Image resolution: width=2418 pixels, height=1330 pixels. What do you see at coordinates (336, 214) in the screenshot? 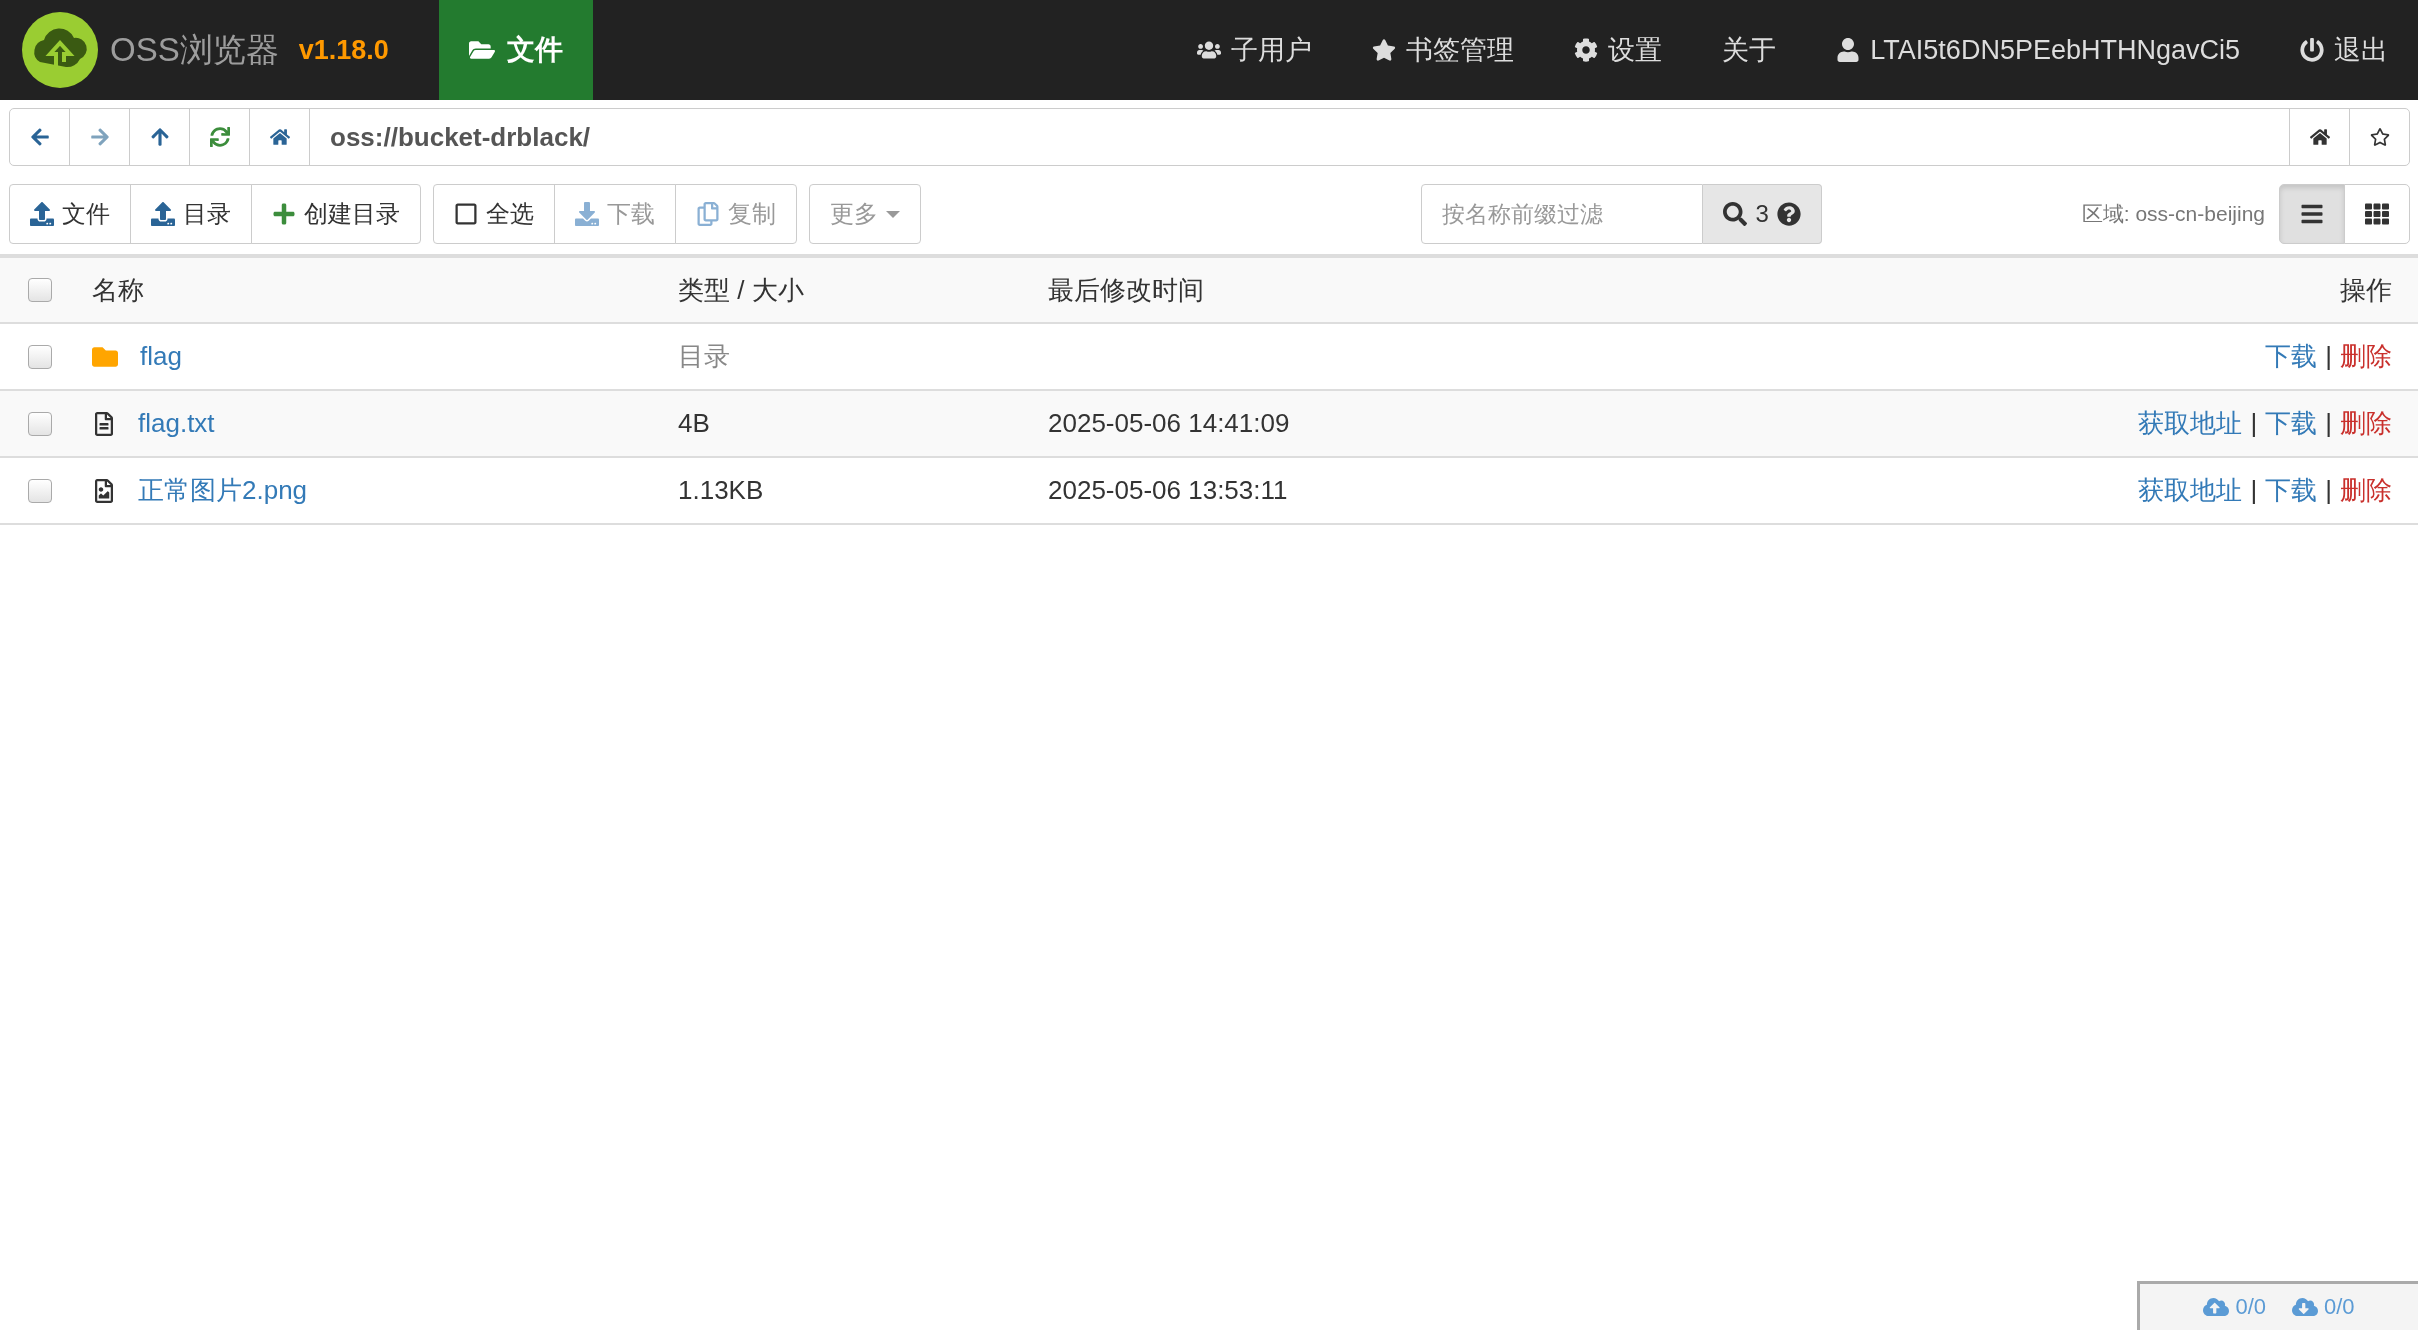
I see `toolbar-button: 创建目录` at bounding box center [336, 214].